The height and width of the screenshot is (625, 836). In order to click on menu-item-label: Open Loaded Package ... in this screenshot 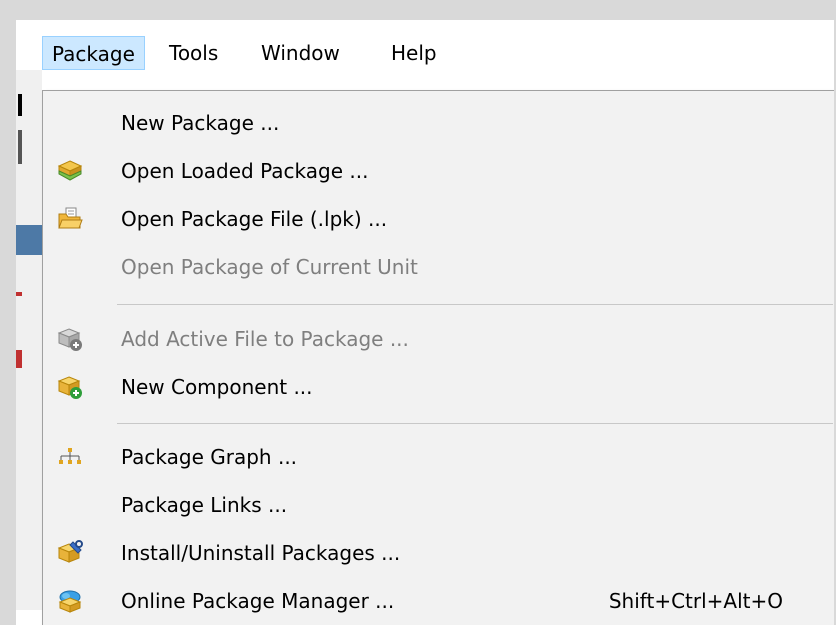, I will do `click(245, 171)`.